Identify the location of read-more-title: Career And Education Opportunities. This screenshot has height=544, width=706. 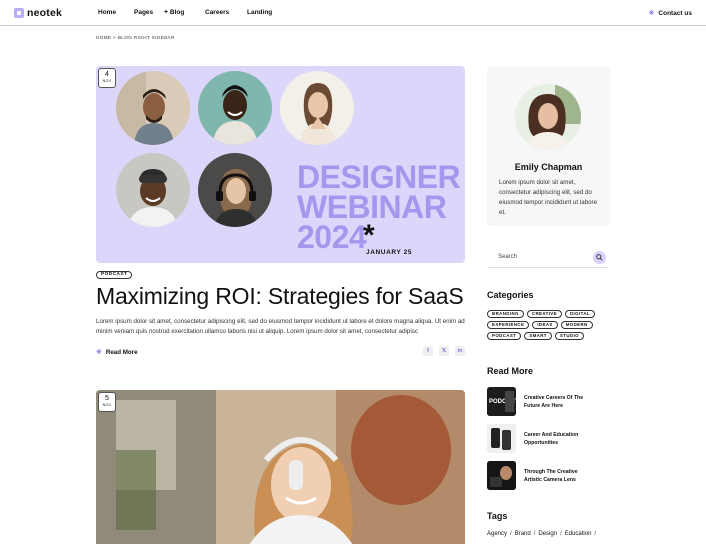
(559, 439).